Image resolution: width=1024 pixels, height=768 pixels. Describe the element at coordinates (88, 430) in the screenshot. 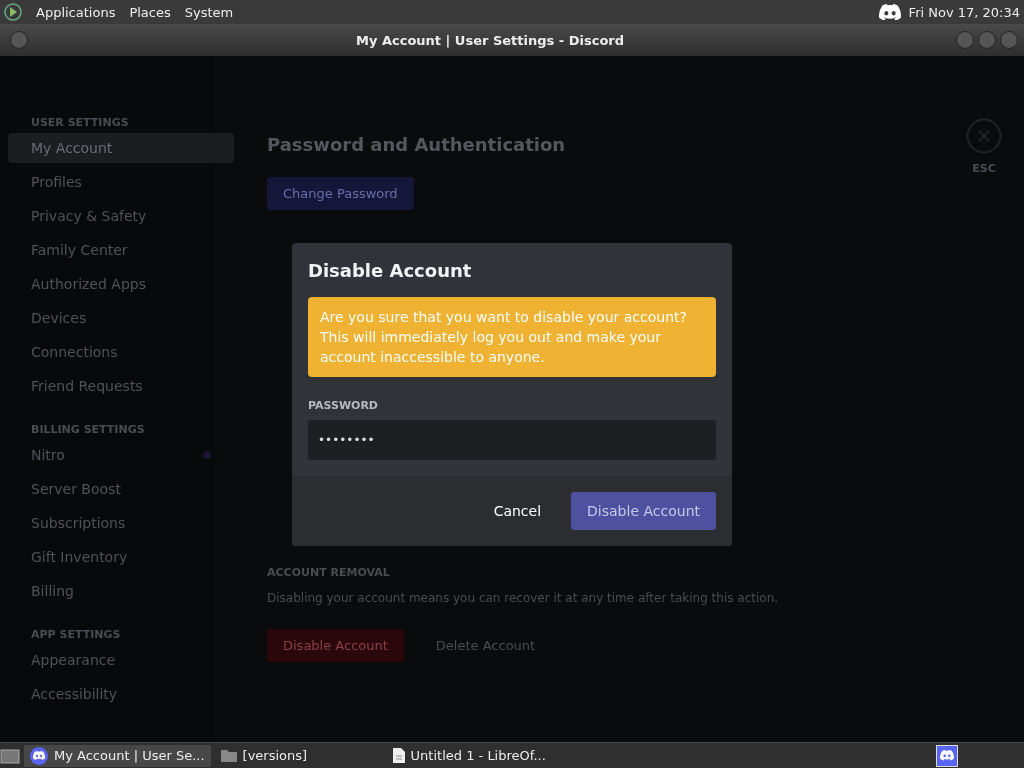

I see `sidebar-header: BILLING SETTINGS` at that location.